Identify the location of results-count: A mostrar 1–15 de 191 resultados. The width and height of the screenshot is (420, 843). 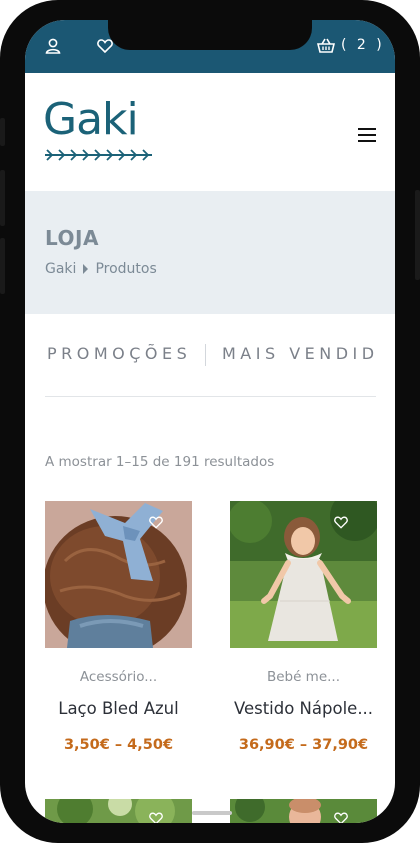
(160, 462).